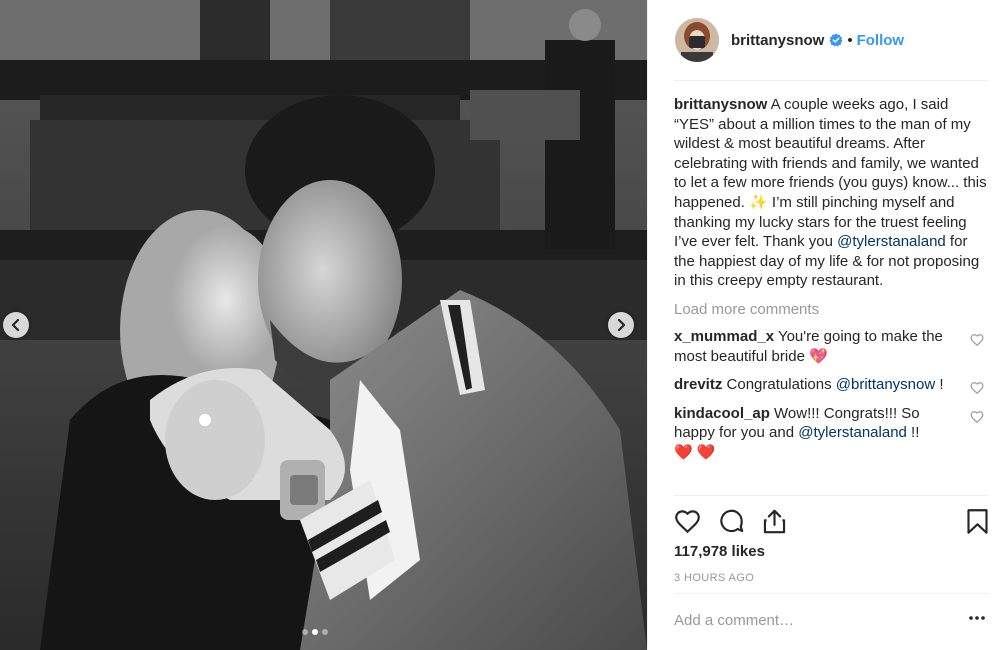 The height and width of the screenshot is (650, 1000). I want to click on header-divider, so click(831, 80).